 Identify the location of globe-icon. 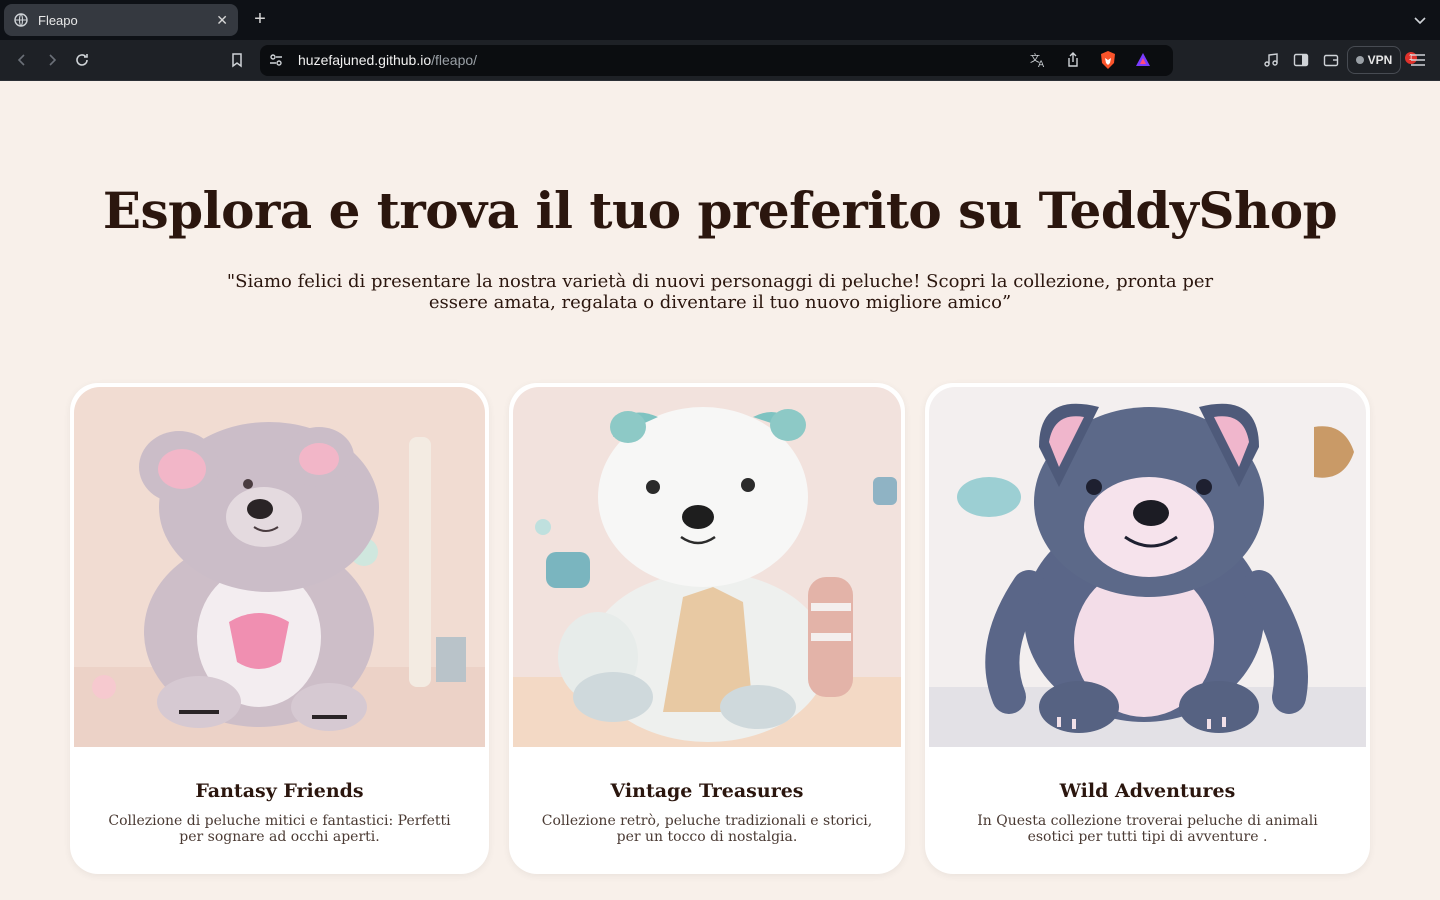
(21, 20).